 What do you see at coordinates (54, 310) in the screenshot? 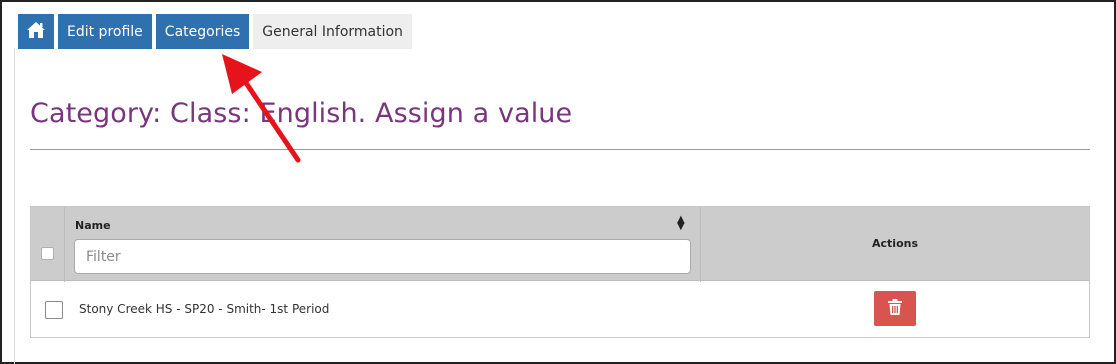
I see `row-checkbox` at bounding box center [54, 310].